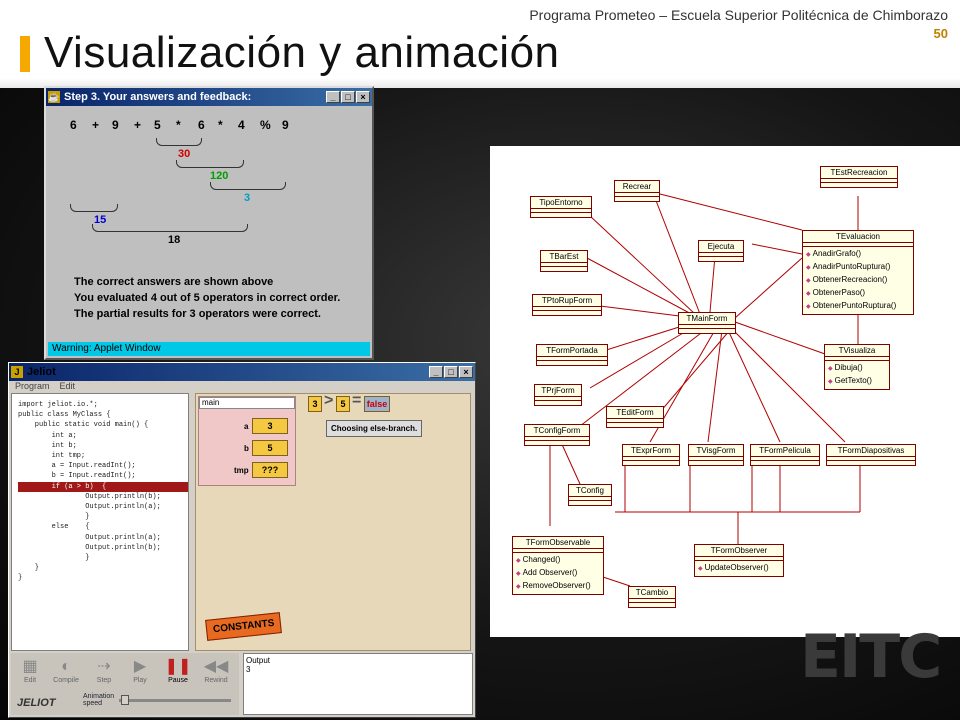  I want to click on var-value: 3, so click(270, 426).